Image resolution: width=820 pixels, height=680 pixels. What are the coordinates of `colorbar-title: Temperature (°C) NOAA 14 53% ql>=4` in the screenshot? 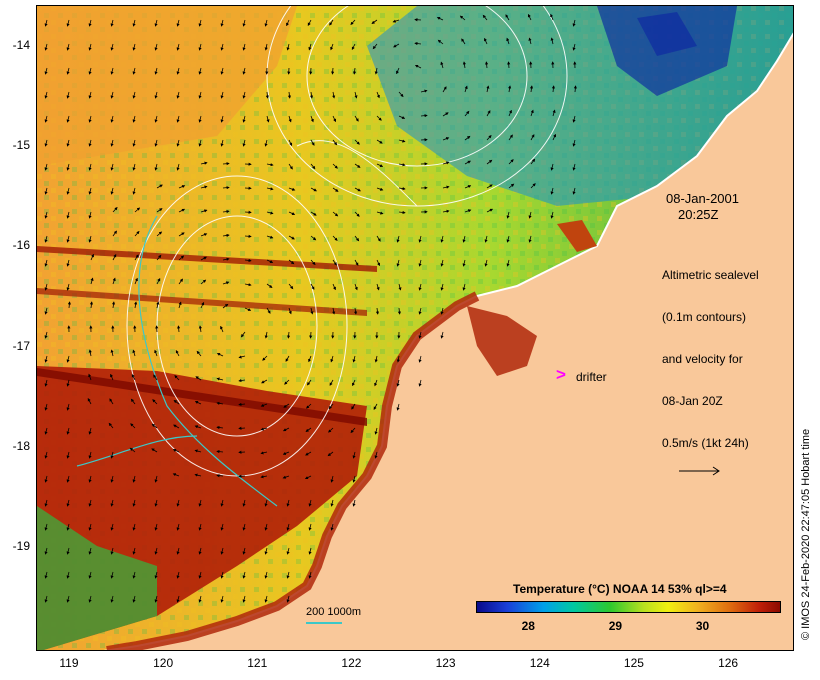 It's located at (620, 589).